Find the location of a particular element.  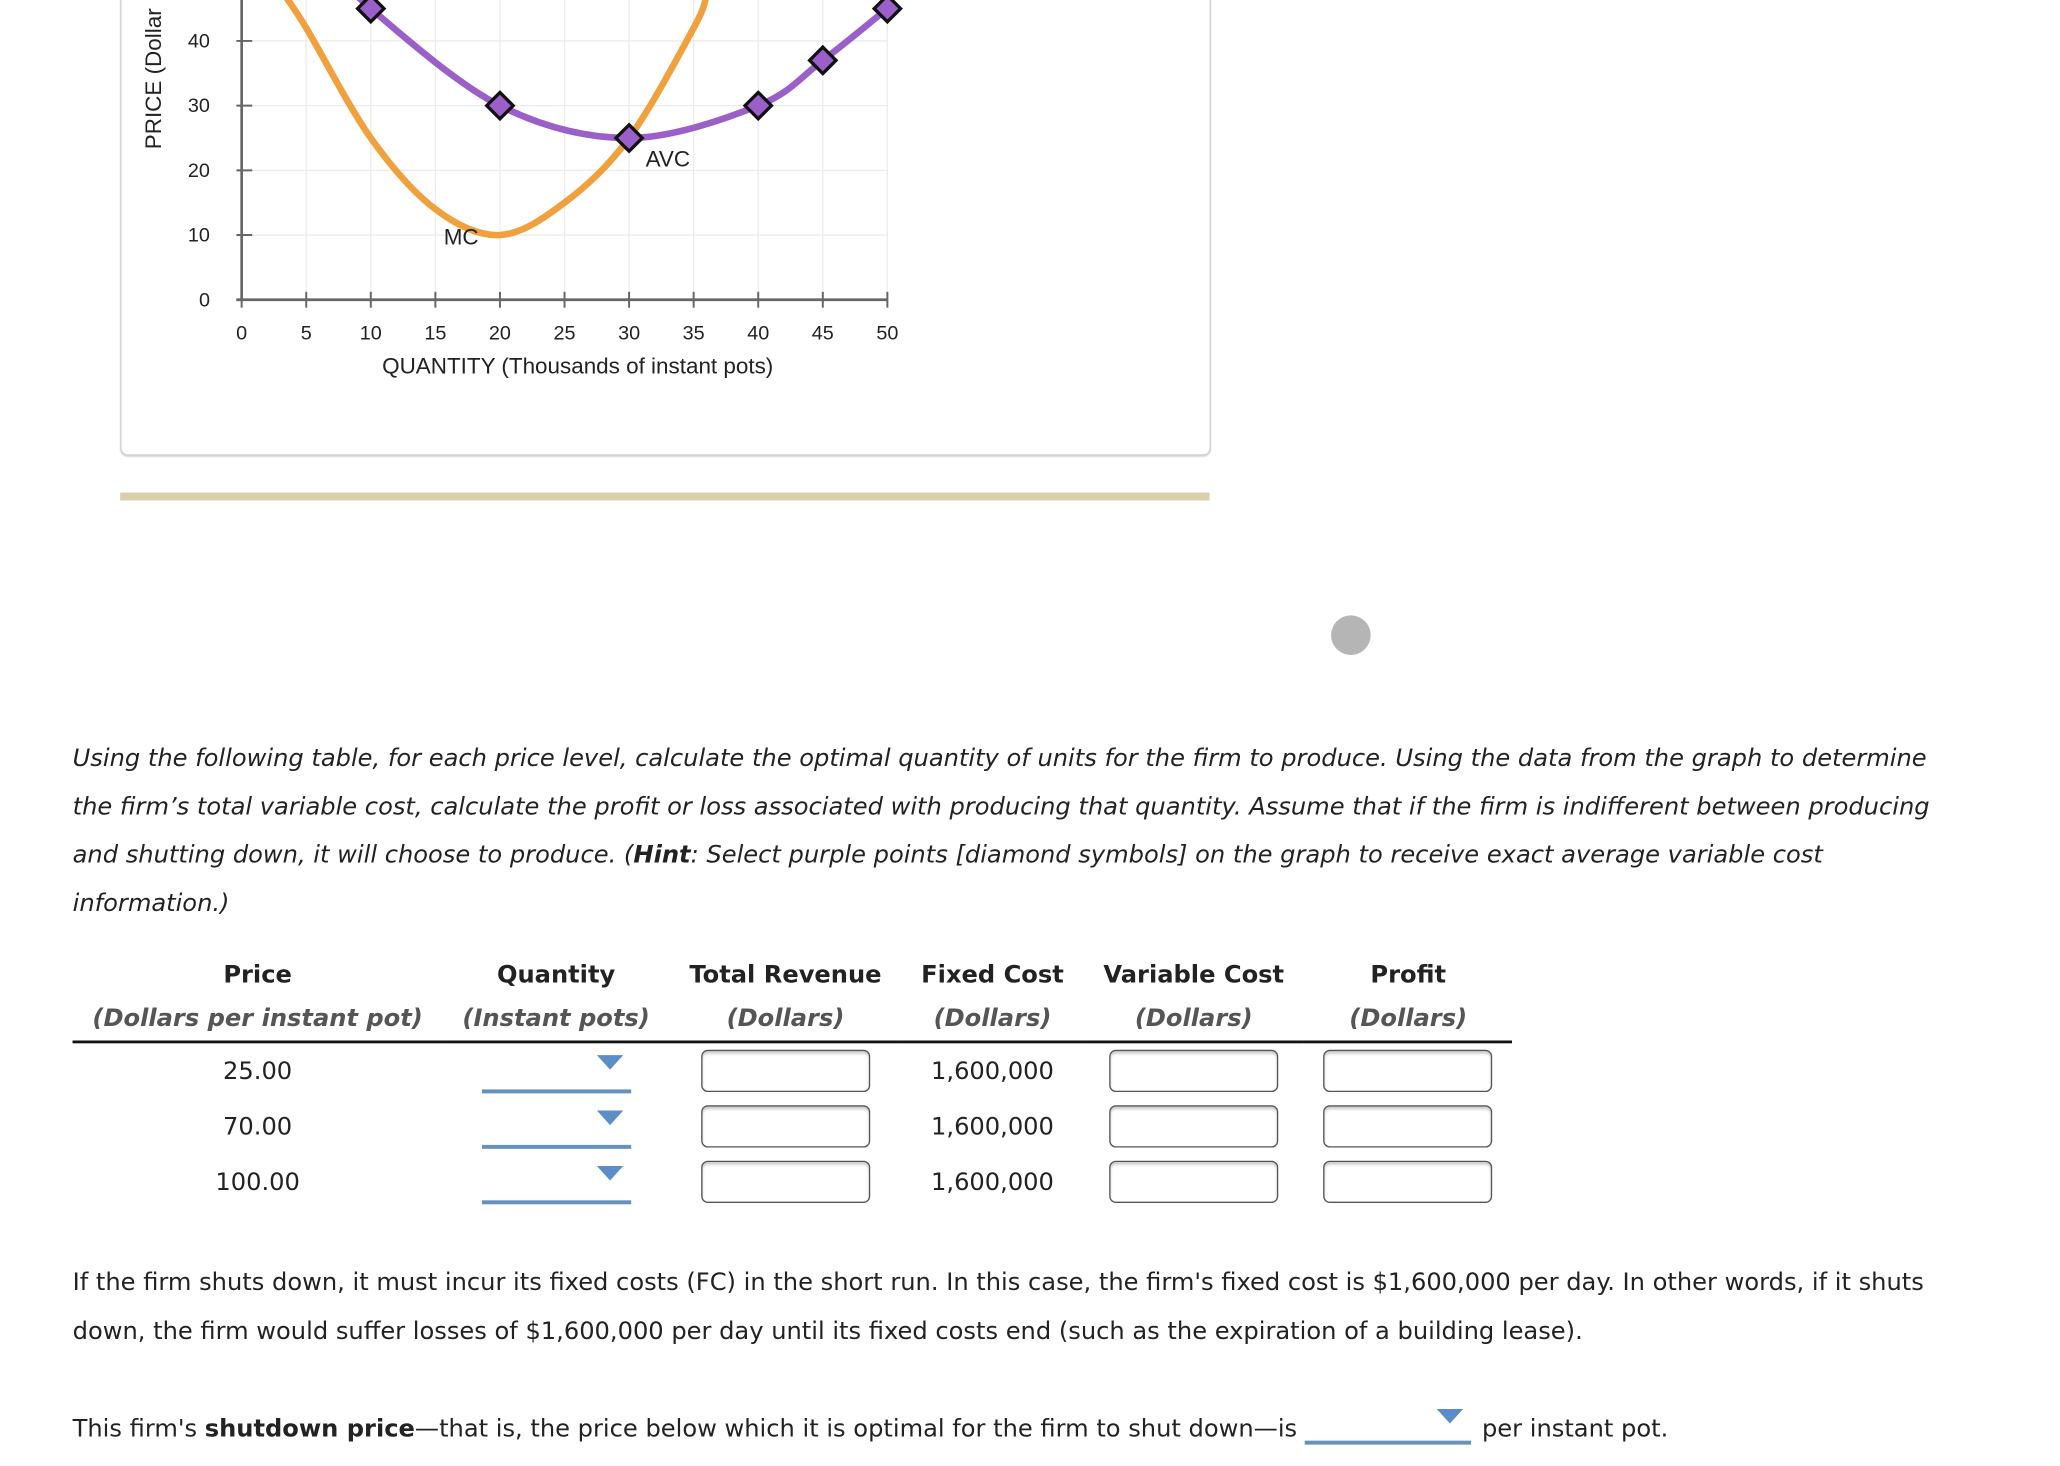

price-cell: 70.00 is located at coordinates (258, 1126).